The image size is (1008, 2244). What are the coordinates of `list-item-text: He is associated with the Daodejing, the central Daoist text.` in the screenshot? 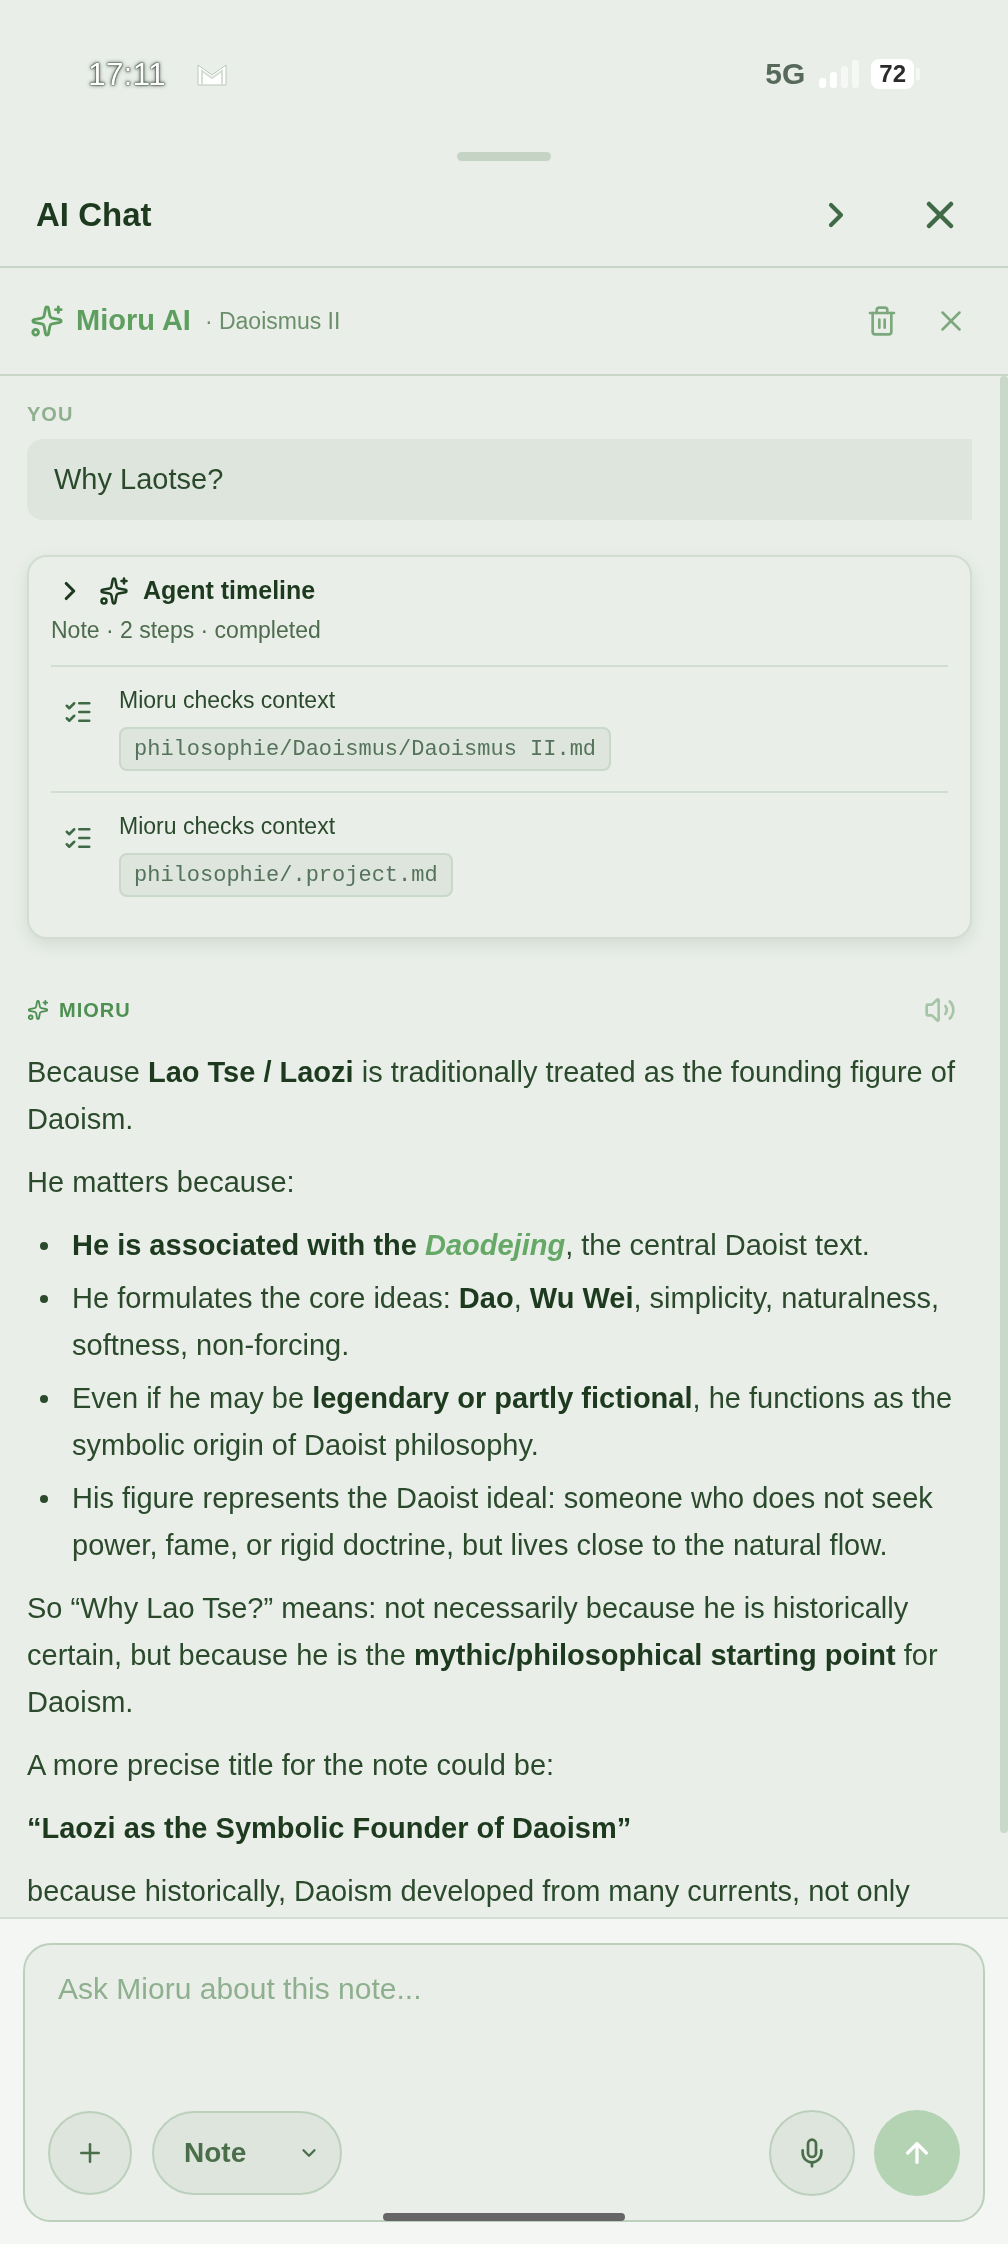 It's located at (471, 1245).